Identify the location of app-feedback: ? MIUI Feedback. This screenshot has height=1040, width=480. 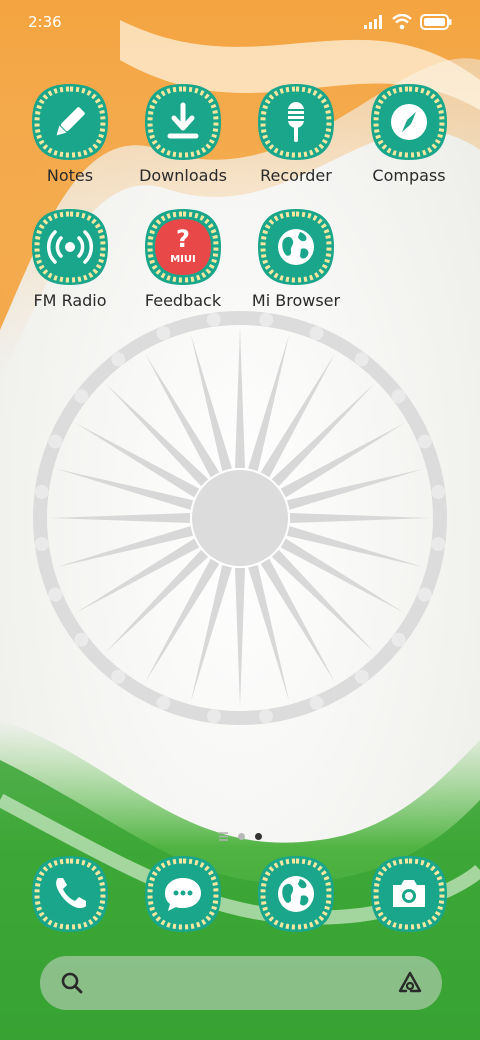
(183, 258).